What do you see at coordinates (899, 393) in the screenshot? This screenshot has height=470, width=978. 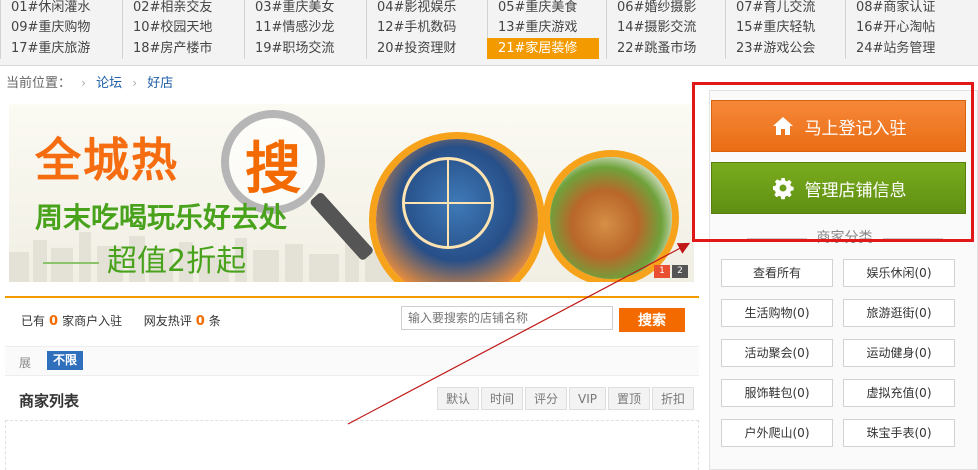 I see `category-button: 虚拟充值(0)` at bounding box center [899, 393].